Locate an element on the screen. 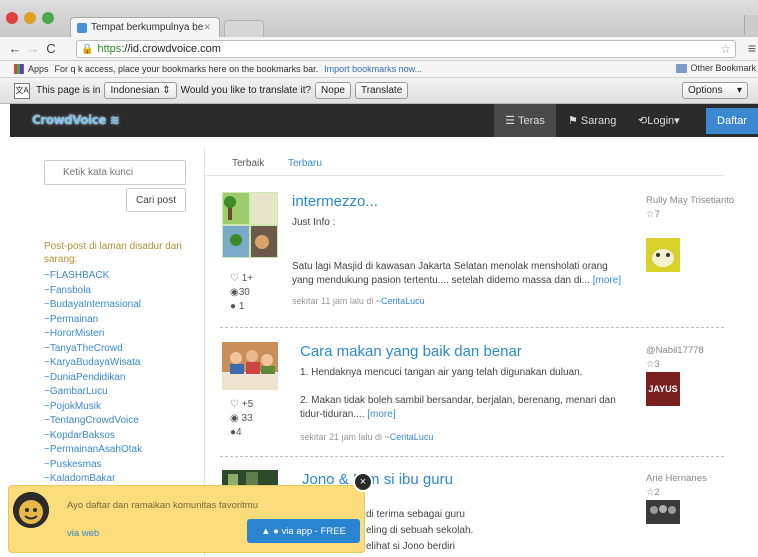 The image size is (758, 557). nav-teras: ☰ Teras is located at coordinates (525, 120).